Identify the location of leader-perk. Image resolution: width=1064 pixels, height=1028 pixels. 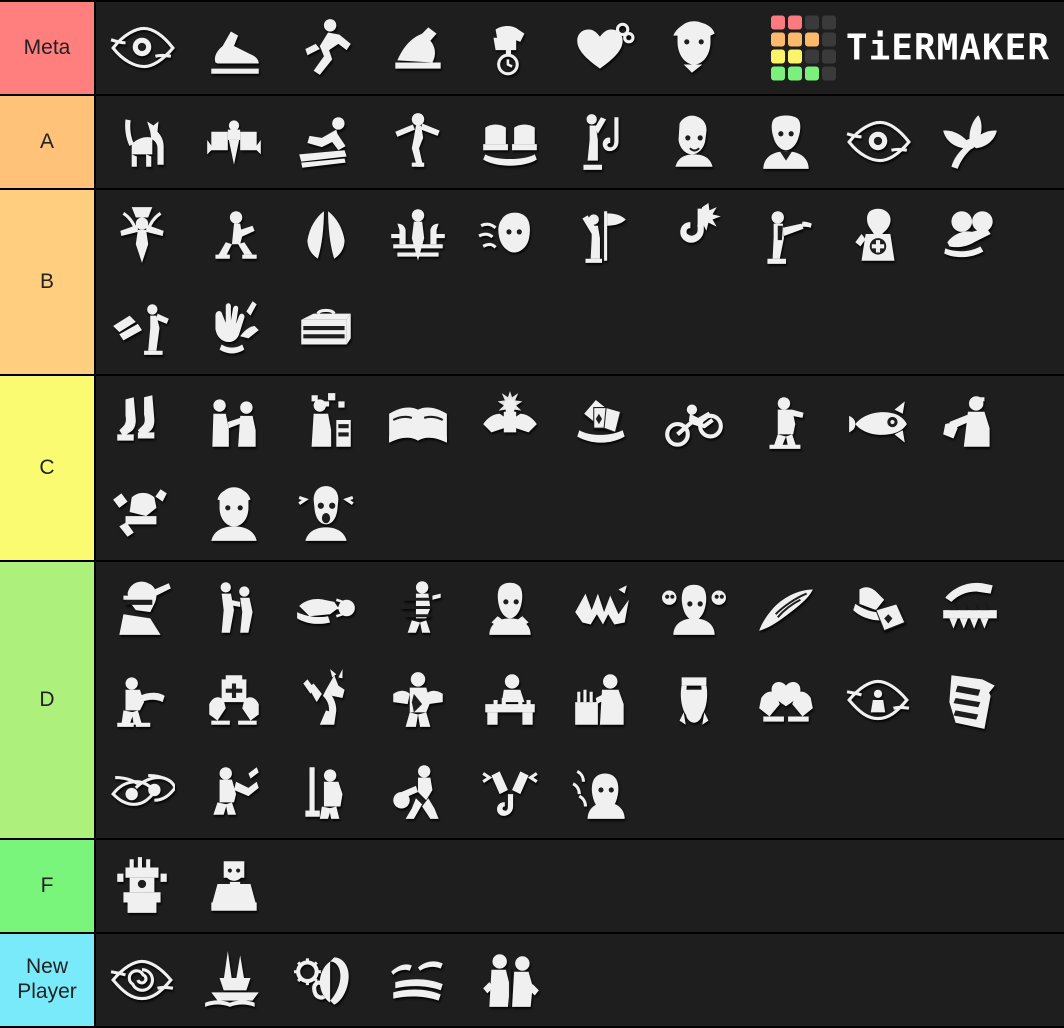
(418, 236).